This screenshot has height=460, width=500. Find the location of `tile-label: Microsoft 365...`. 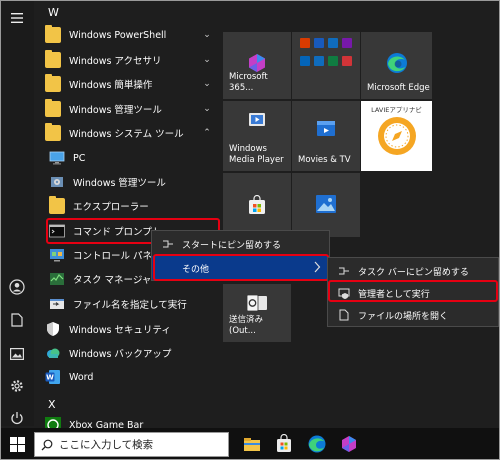

tile-label: Microsoft 365... is located at coordinates (248, 82).